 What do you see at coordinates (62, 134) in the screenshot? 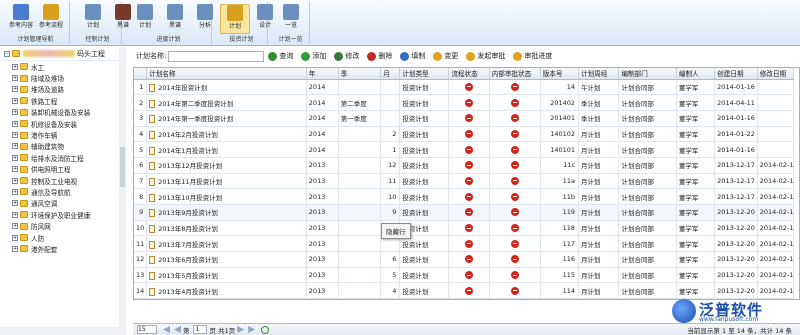
I see `tree-node: + 港作车辆` at bounding box center [62, 134].